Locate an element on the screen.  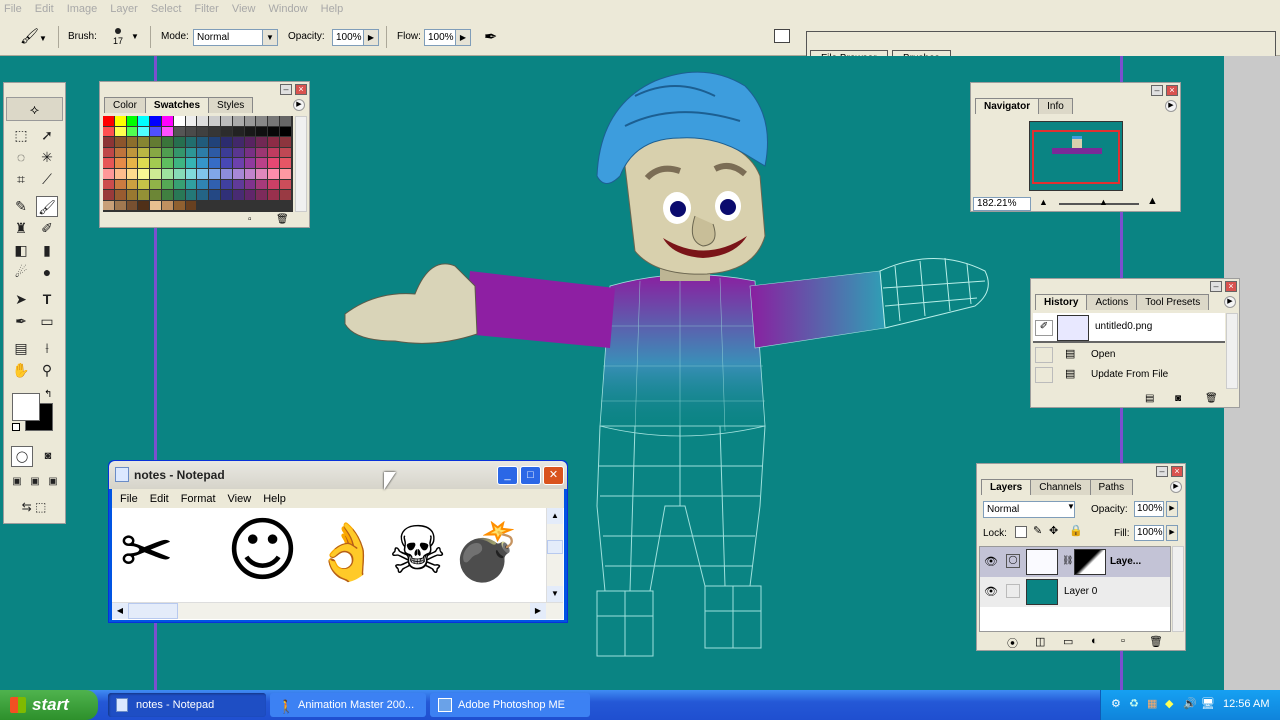
history-brush-source-icon: ✐ is located at coordinates (1044, 328).